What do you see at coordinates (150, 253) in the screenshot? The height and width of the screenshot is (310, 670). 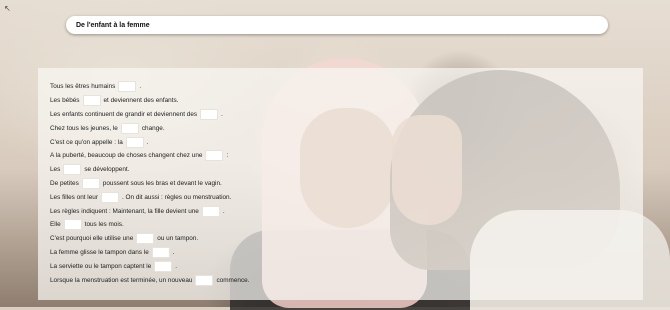 I see `exercise-line: La femme glisse le tampon dans le .` at bounding box center [150, 253].